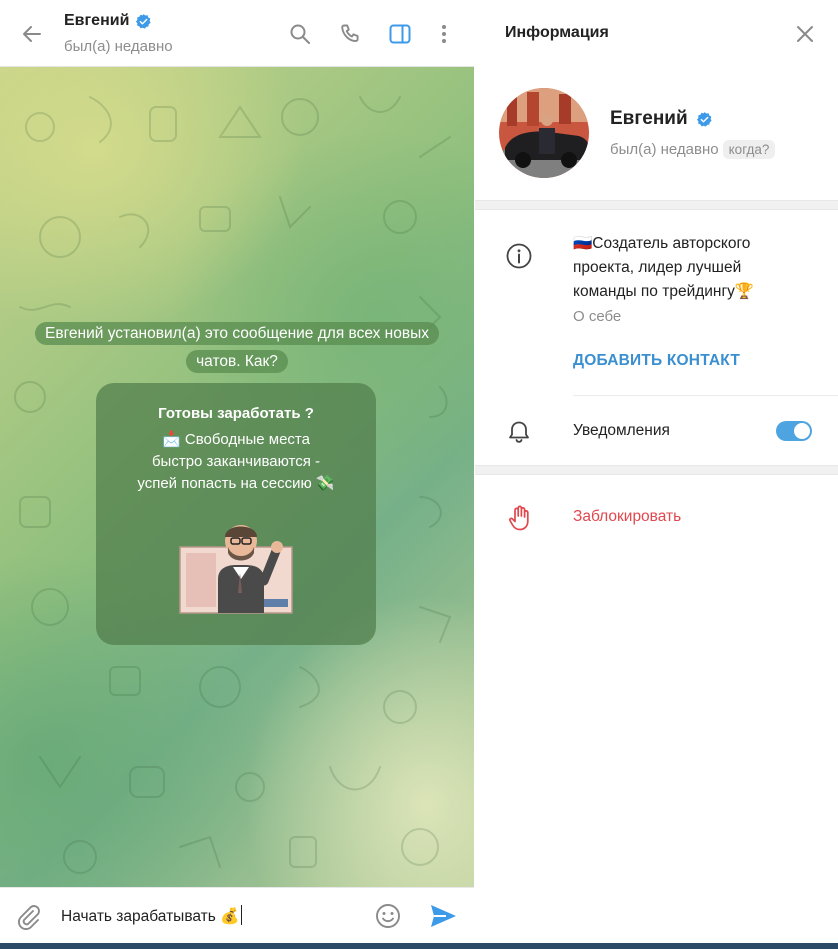  I want to click on hand-stop-icon, so click(518, 518).